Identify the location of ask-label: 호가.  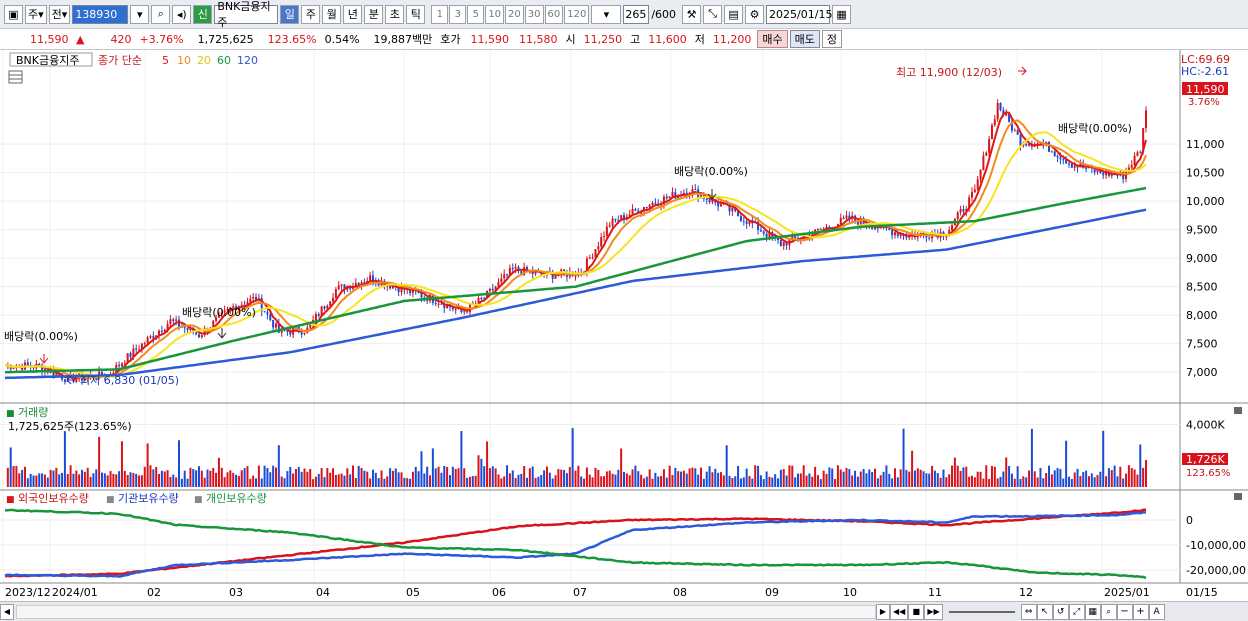
(450, 39).